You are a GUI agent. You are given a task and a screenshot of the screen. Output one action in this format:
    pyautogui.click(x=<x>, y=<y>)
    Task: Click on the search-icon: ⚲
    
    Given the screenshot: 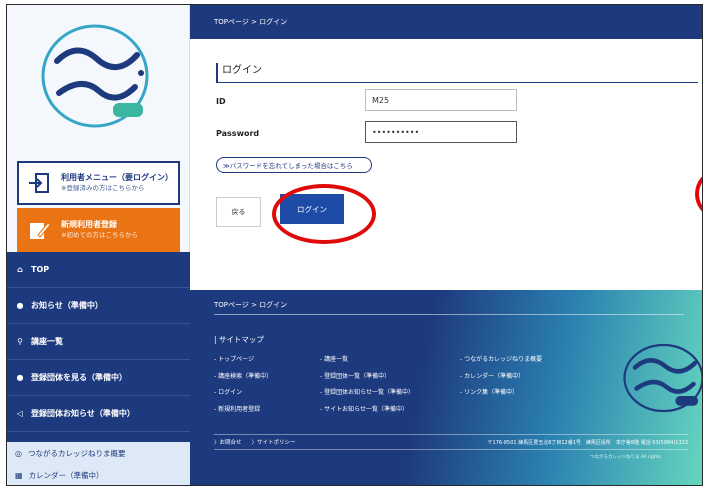 What is the action you would take?
    pyautogui.click(x=20, y=341)
    